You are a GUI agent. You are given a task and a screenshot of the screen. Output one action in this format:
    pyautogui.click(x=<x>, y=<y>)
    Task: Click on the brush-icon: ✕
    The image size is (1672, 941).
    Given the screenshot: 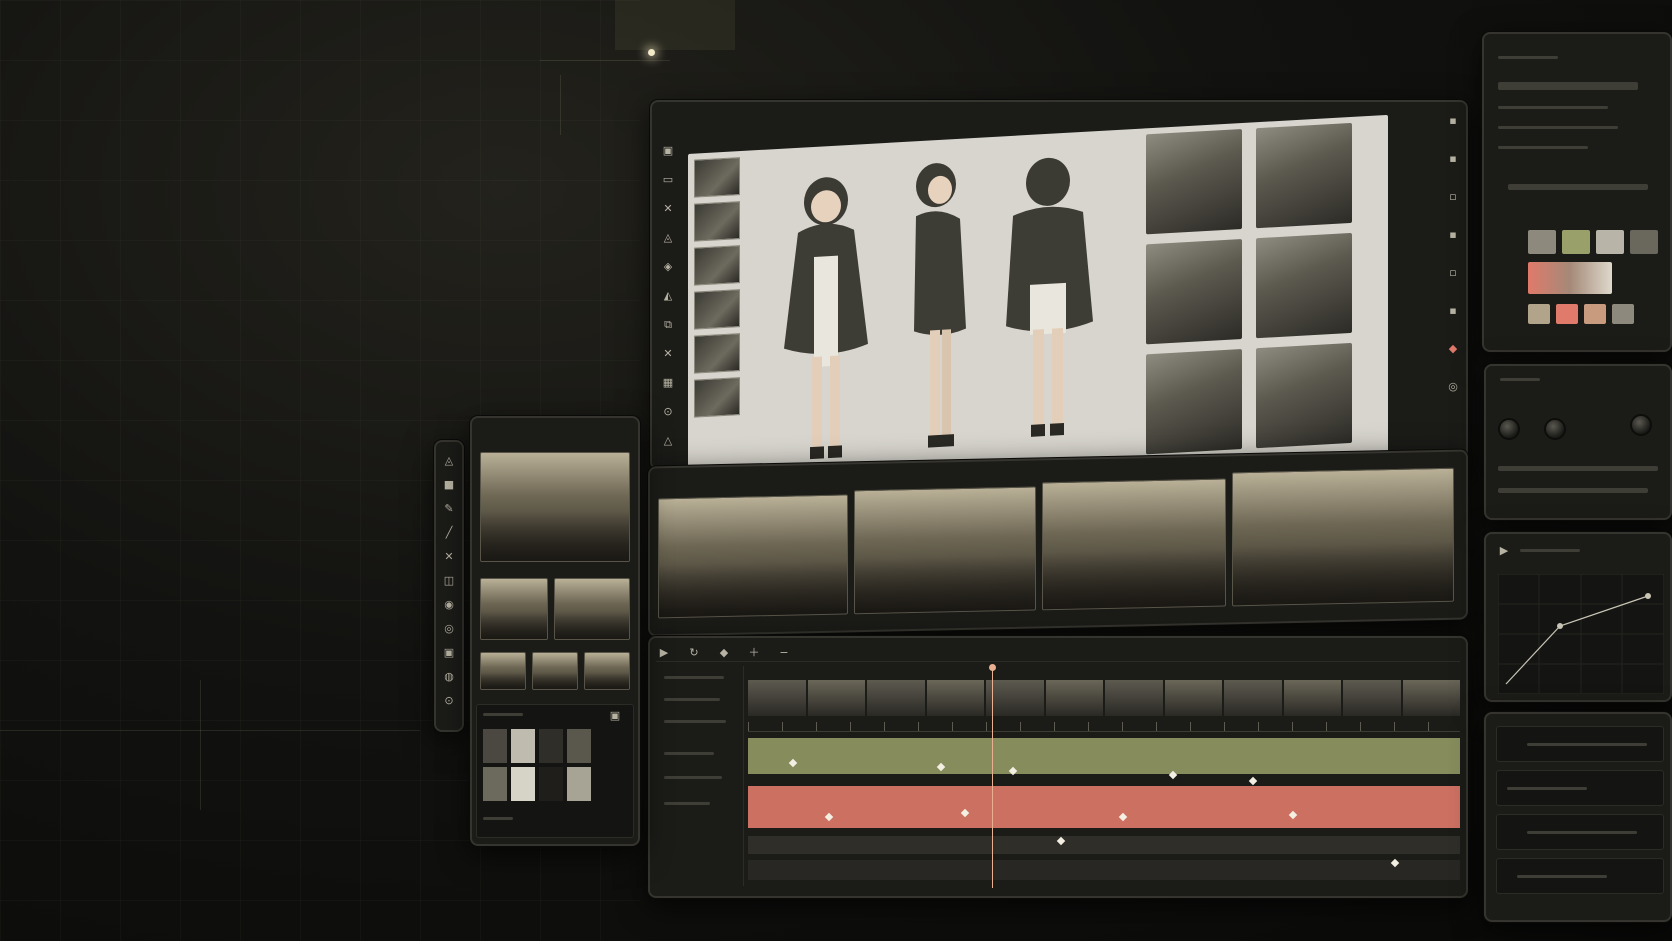 What is the action you would take?
    pyautogui.click(x=668, y=208)
    